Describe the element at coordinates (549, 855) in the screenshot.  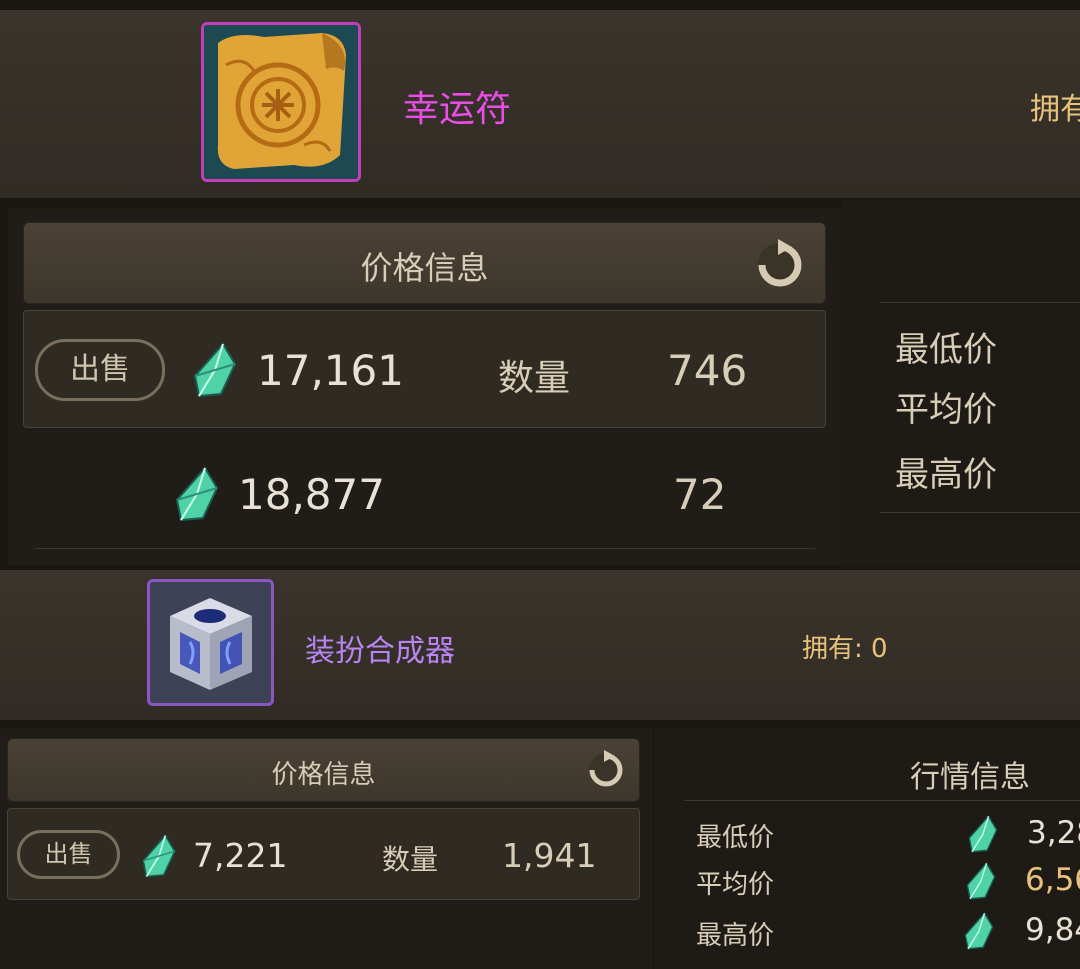
I see `item2-listing1-qty: 1,941` at that location.